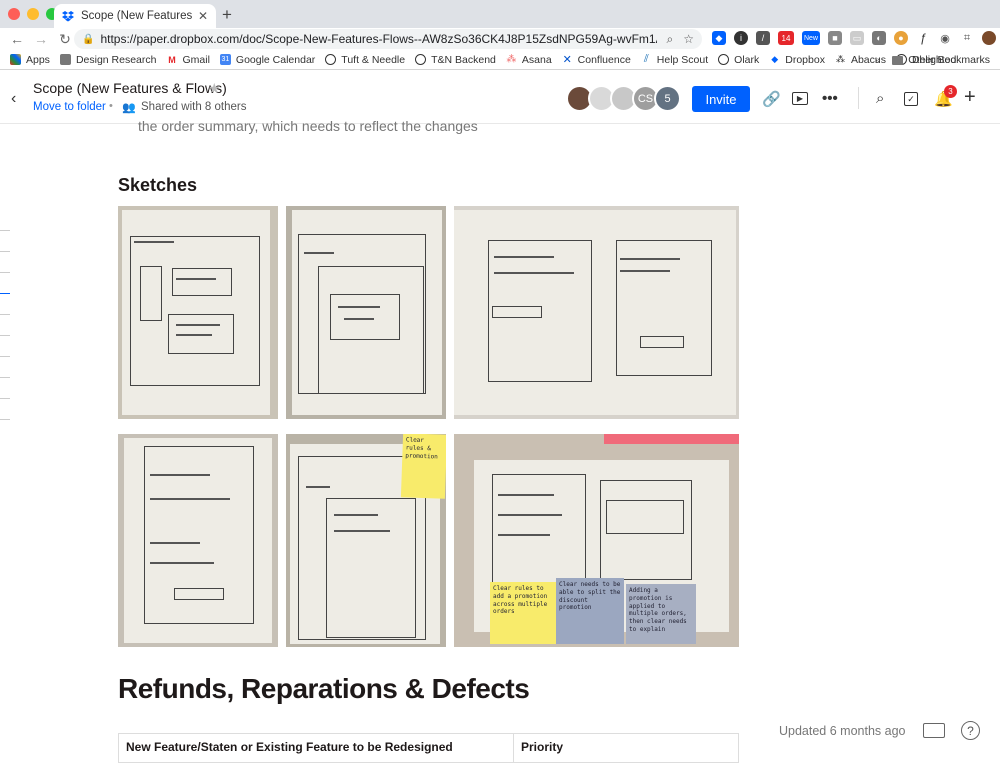  What do you see at coordinates (15, 59) in the screenshot?
I see `apps-grid-icon` at bounding box center [15, 59].